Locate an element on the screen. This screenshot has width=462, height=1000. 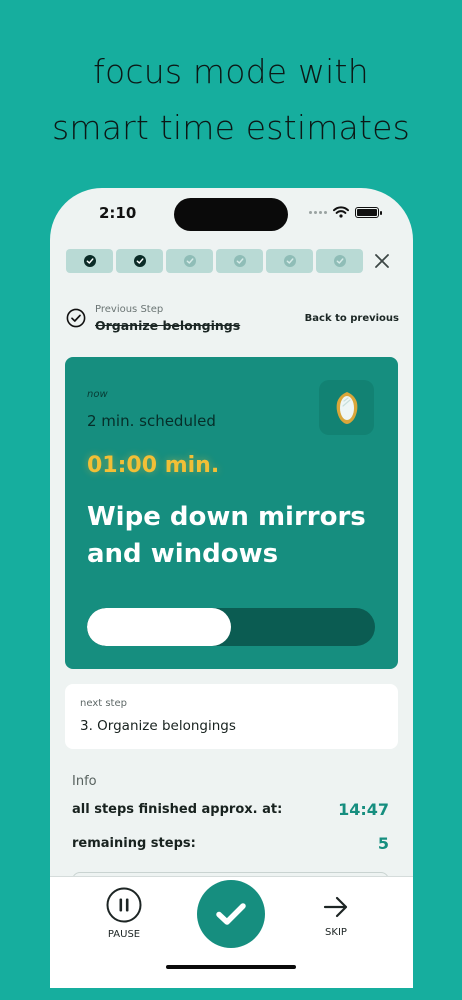
close-icon is located at coordinates (382, 261).